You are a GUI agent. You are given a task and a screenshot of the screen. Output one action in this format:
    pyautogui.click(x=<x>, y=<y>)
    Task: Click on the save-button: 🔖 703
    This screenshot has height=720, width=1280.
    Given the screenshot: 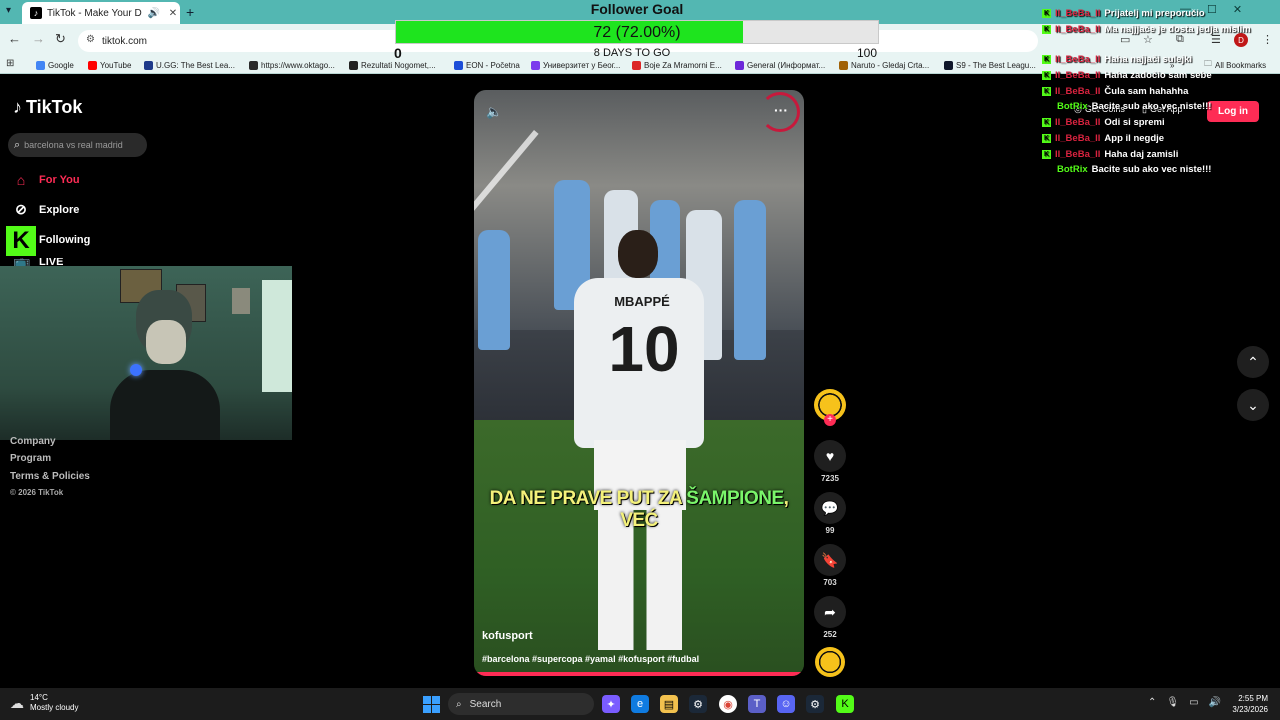 What is the action you would take?
    pyautogui.click(x=830, y=565)
    